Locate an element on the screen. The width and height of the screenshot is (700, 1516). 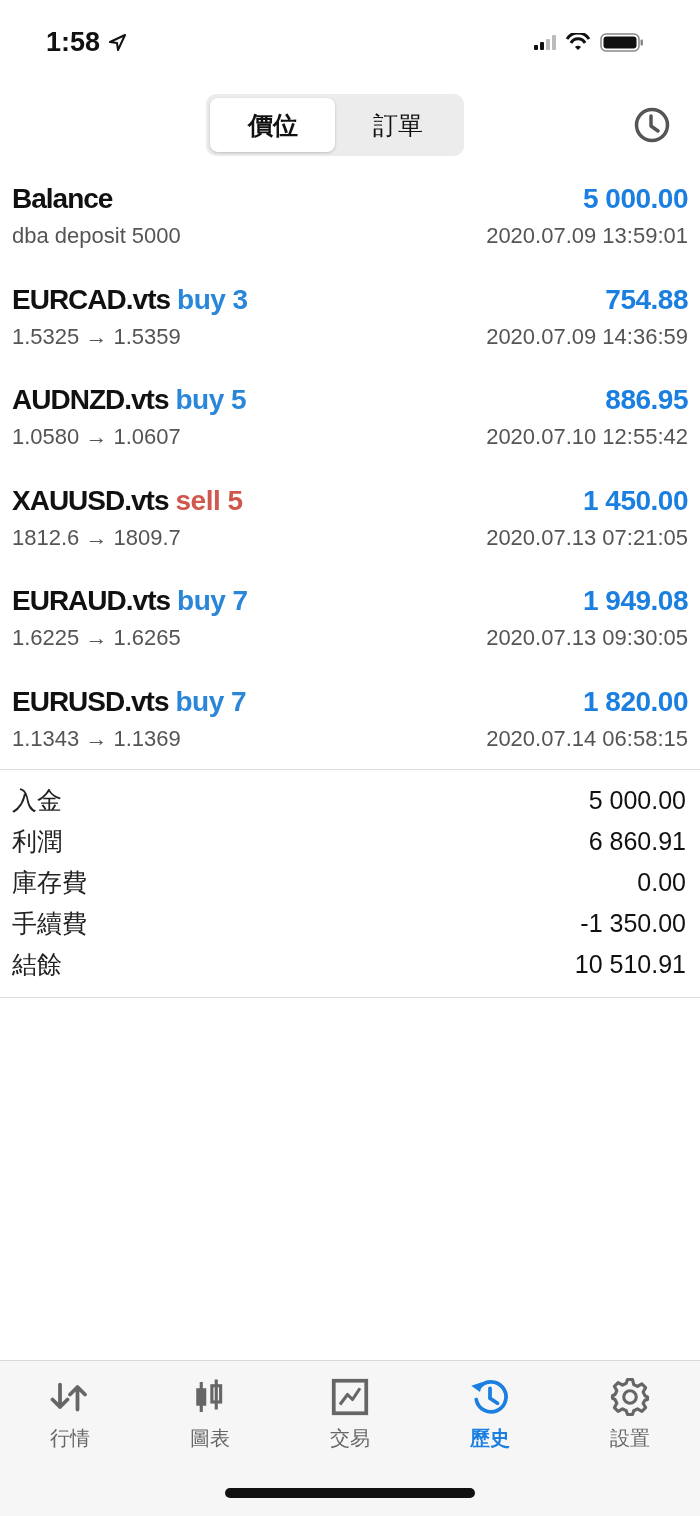
tab-bar-item: 行情 is located at coordinates (70, 1414).